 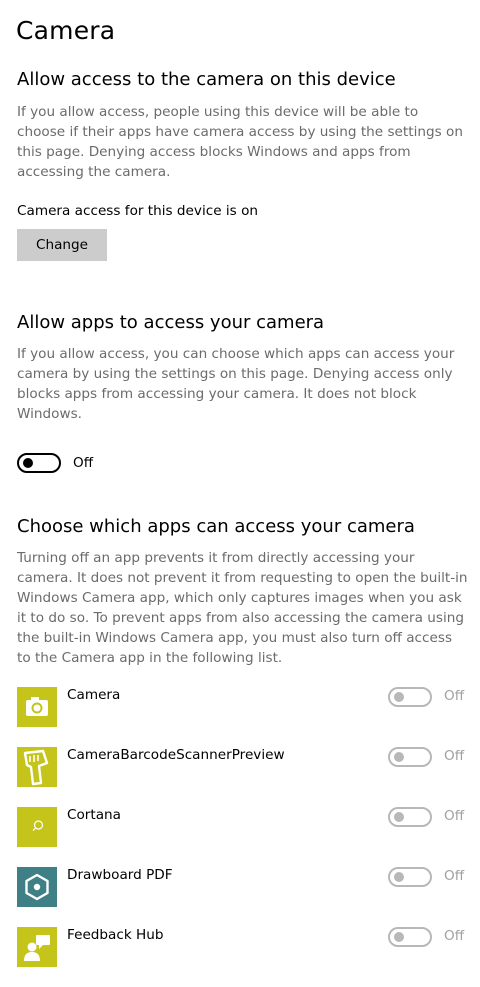 What do you see at coordinates (94, 695) in the screenshot?
I see `app-name: Camera` at bounding box center [94, 695].